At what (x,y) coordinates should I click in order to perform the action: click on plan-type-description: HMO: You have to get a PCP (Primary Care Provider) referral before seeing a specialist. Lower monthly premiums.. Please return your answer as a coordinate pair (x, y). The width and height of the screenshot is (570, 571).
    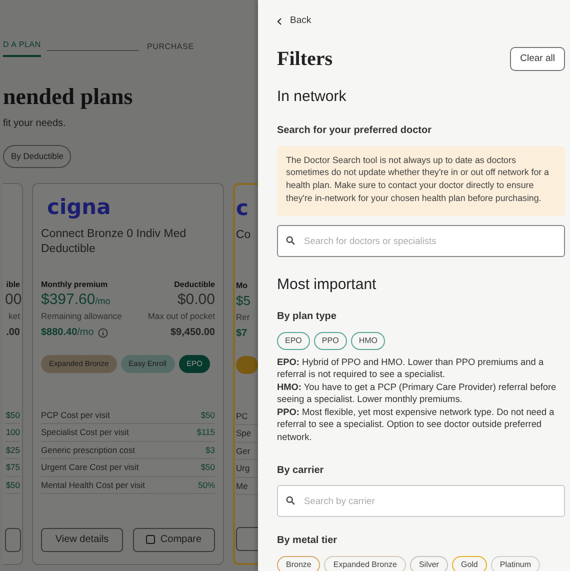
    Looking at the image, I should click on (417, 393).